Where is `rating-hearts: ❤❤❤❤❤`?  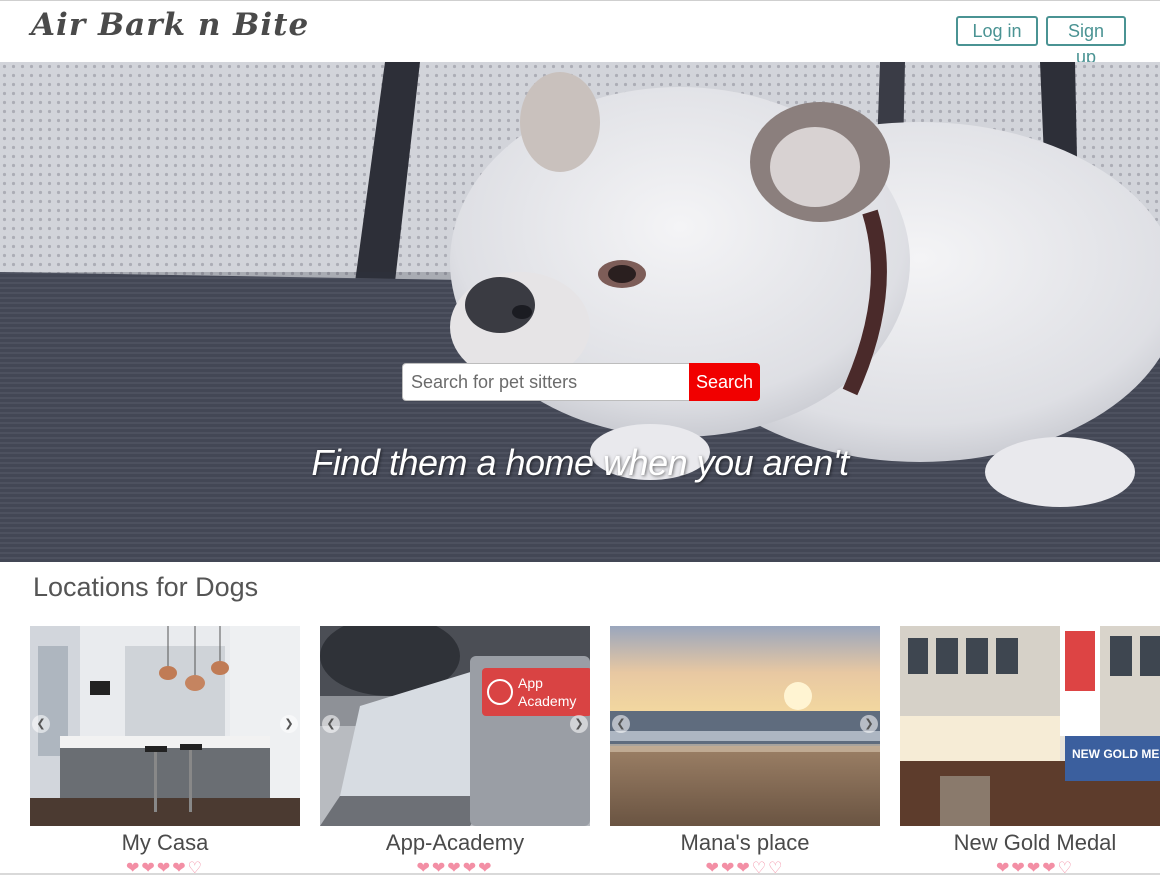 rating-hearts: ❤❤❤❤❤ is located at coordinates (455, 869).